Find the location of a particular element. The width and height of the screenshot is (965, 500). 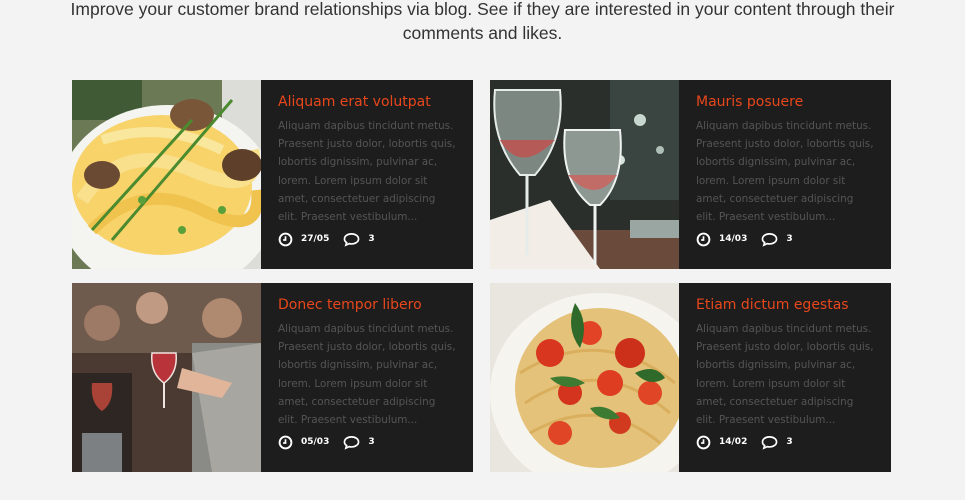

post-thumbnail-spaghetti is located at coordinates (584, 377).